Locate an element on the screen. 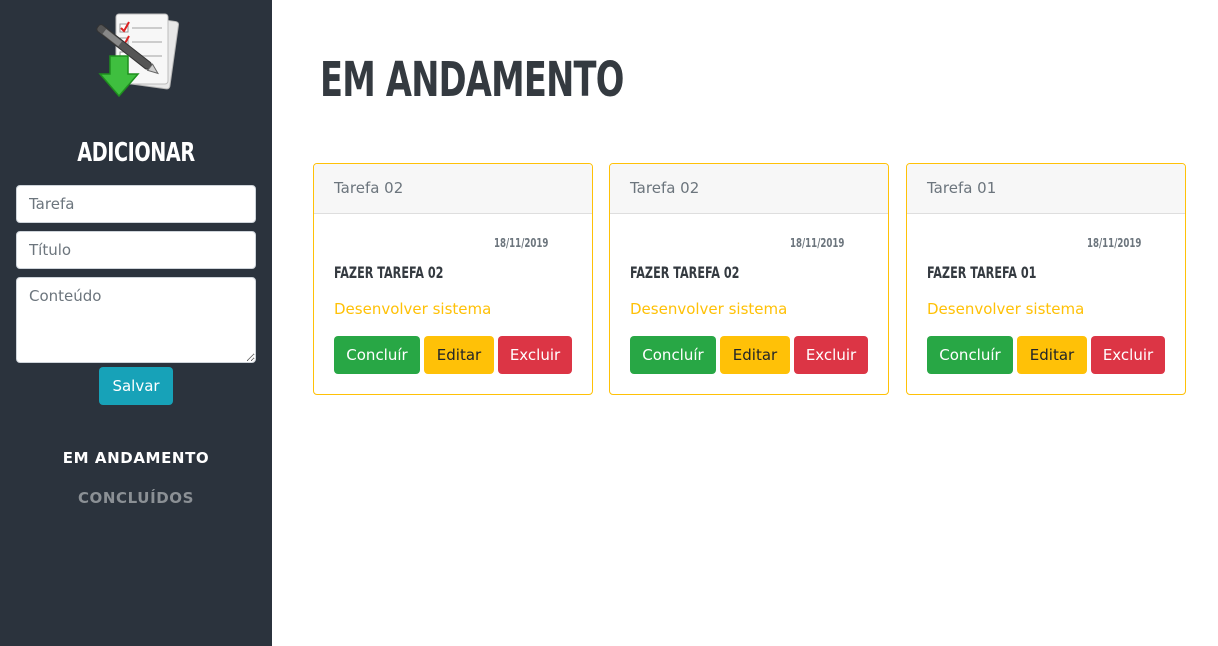  tarefa-input is located at coordinates (136, 204).